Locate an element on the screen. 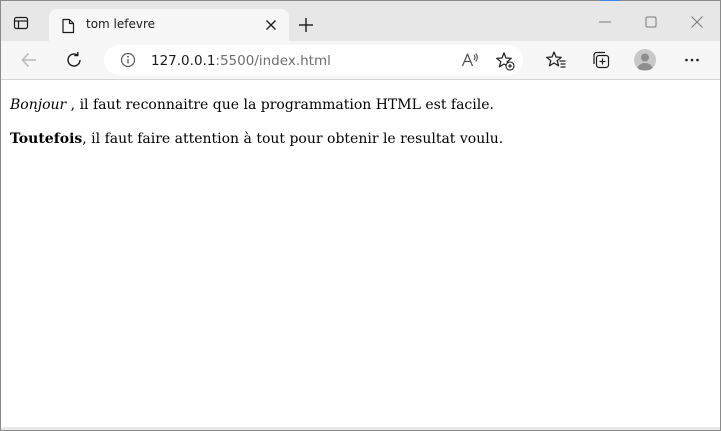 This screenshot has height=431, width=721. address-bar: 127.0.0.1:5500/index.html is located at coordinates (313, 60).